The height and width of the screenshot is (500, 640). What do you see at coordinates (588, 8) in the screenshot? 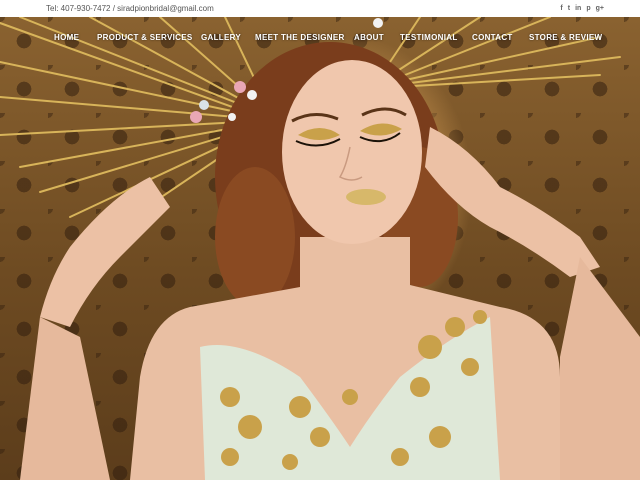
I see `pinterest-icon: p` at bounding box center [588, 8].